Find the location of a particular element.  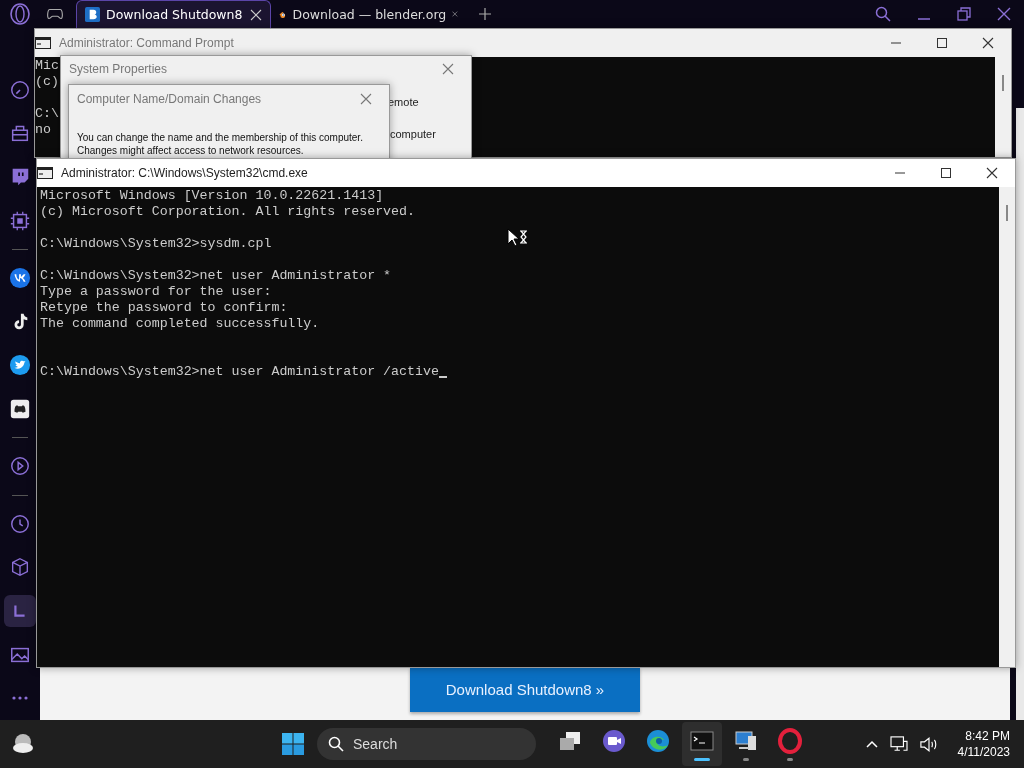

windows-logo-icon is located at coordinates (293, 744).